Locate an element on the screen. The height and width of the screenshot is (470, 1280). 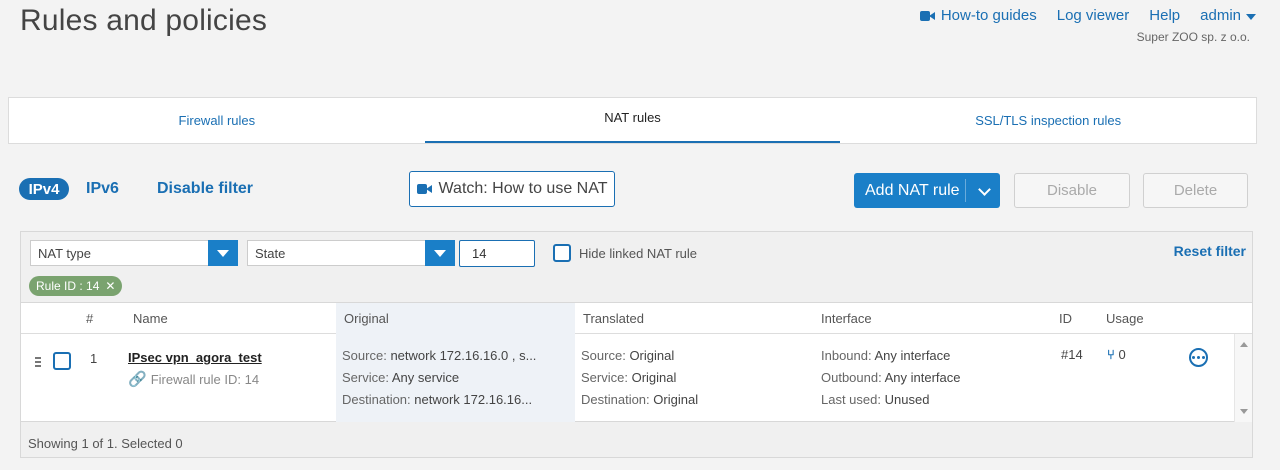
translated-source: Original is located at coordinates (652, 355).